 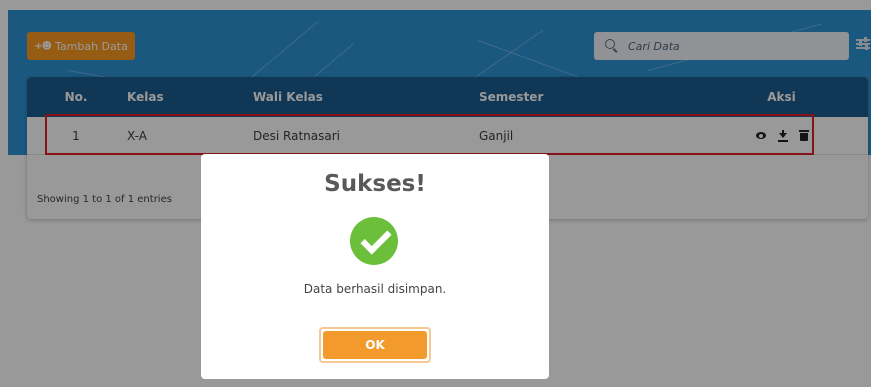 What do you see at coordinates (374, 241) in the screenshot?
I see `check-circle-icon` at bounding box center [374, 241].